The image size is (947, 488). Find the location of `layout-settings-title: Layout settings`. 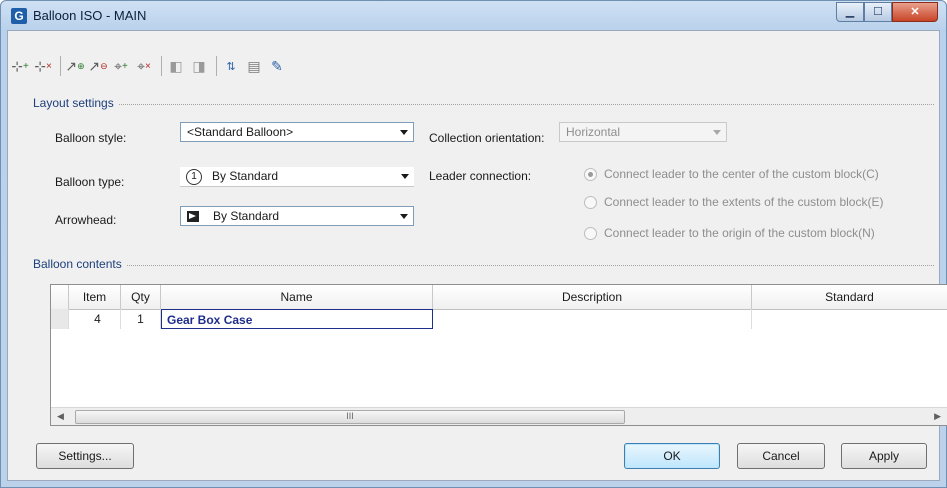

layout-settings-title: Layout settings is located at coordinates (75, 103).